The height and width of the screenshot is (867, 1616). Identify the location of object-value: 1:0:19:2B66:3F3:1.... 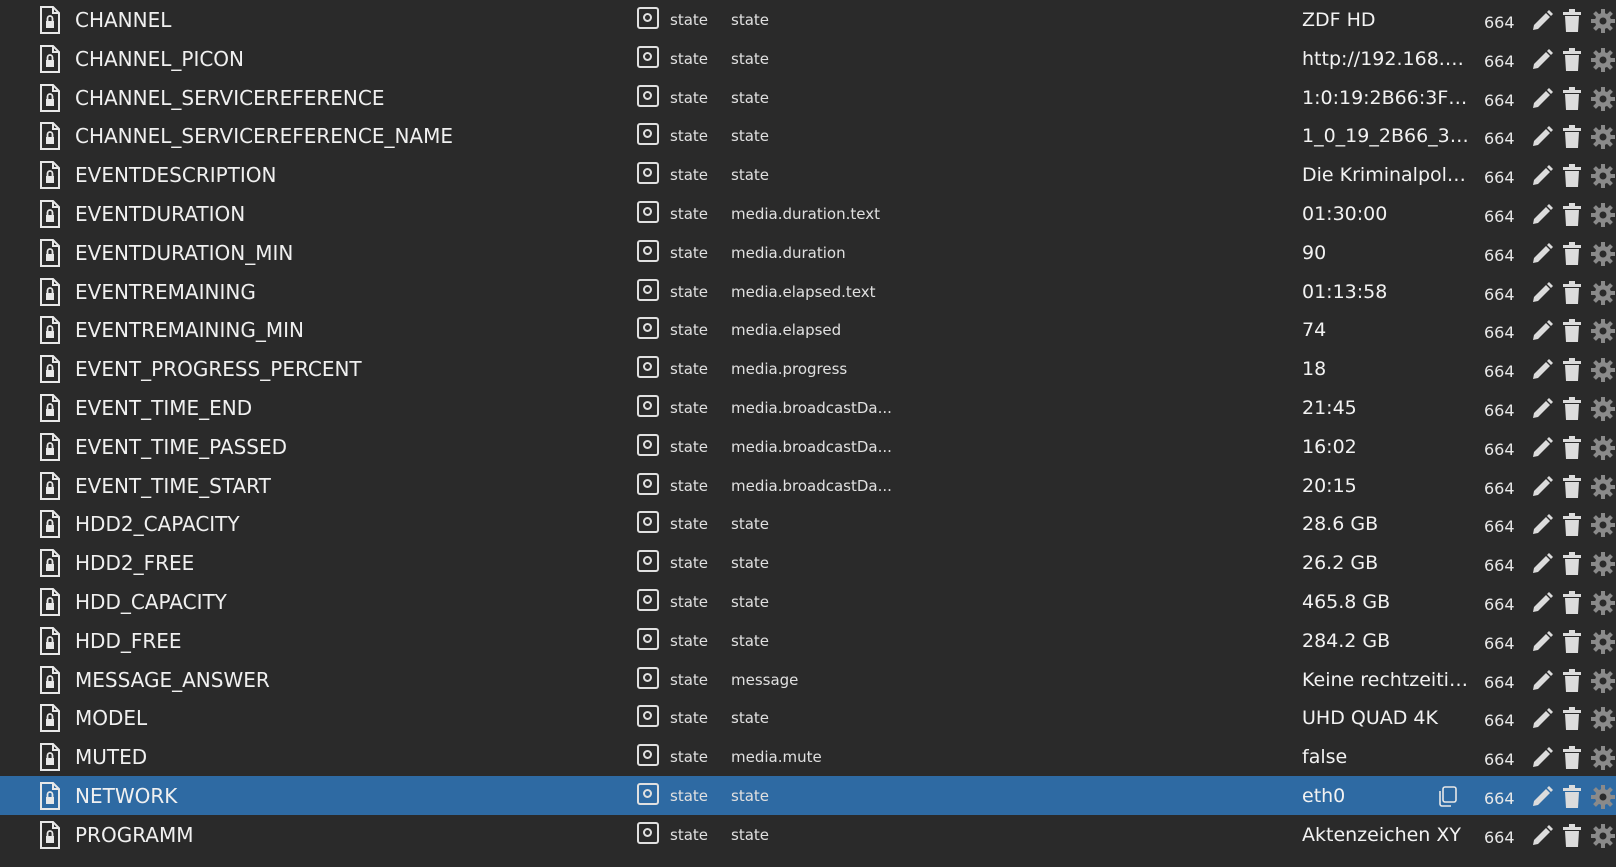
(1386, 98).